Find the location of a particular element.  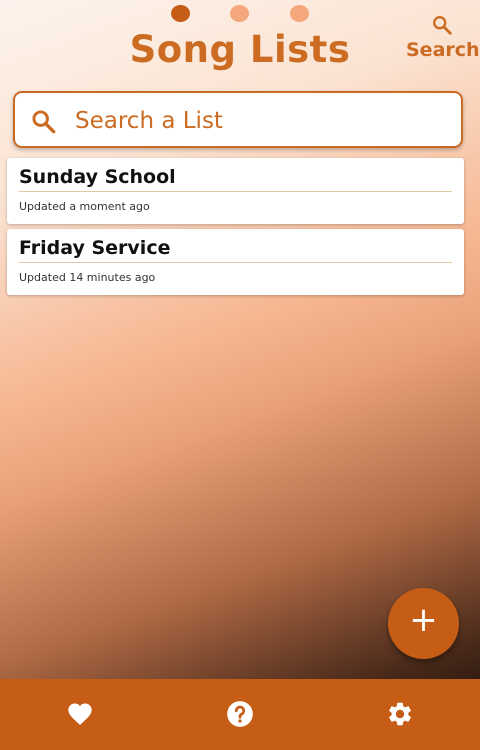

list-item-updated: Updated 14 minutes ago is located at coordinates (87, 277).